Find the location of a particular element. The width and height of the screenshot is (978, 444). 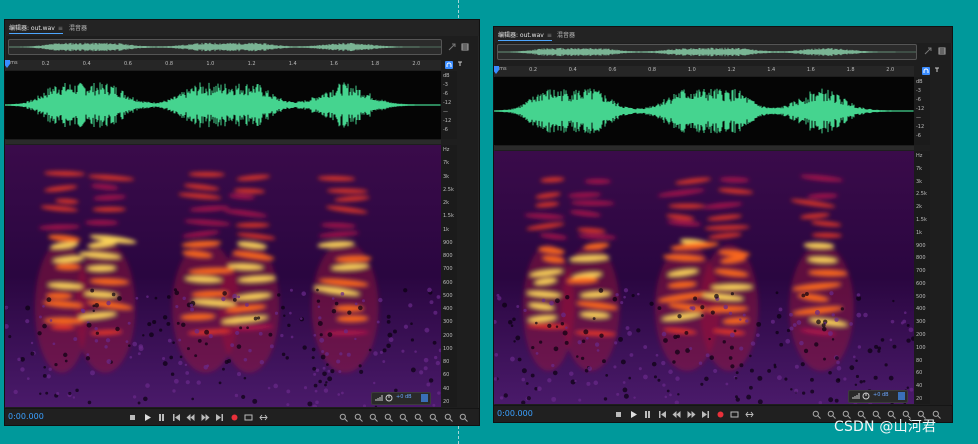

meter-icon is located at coordinates (379, 398).